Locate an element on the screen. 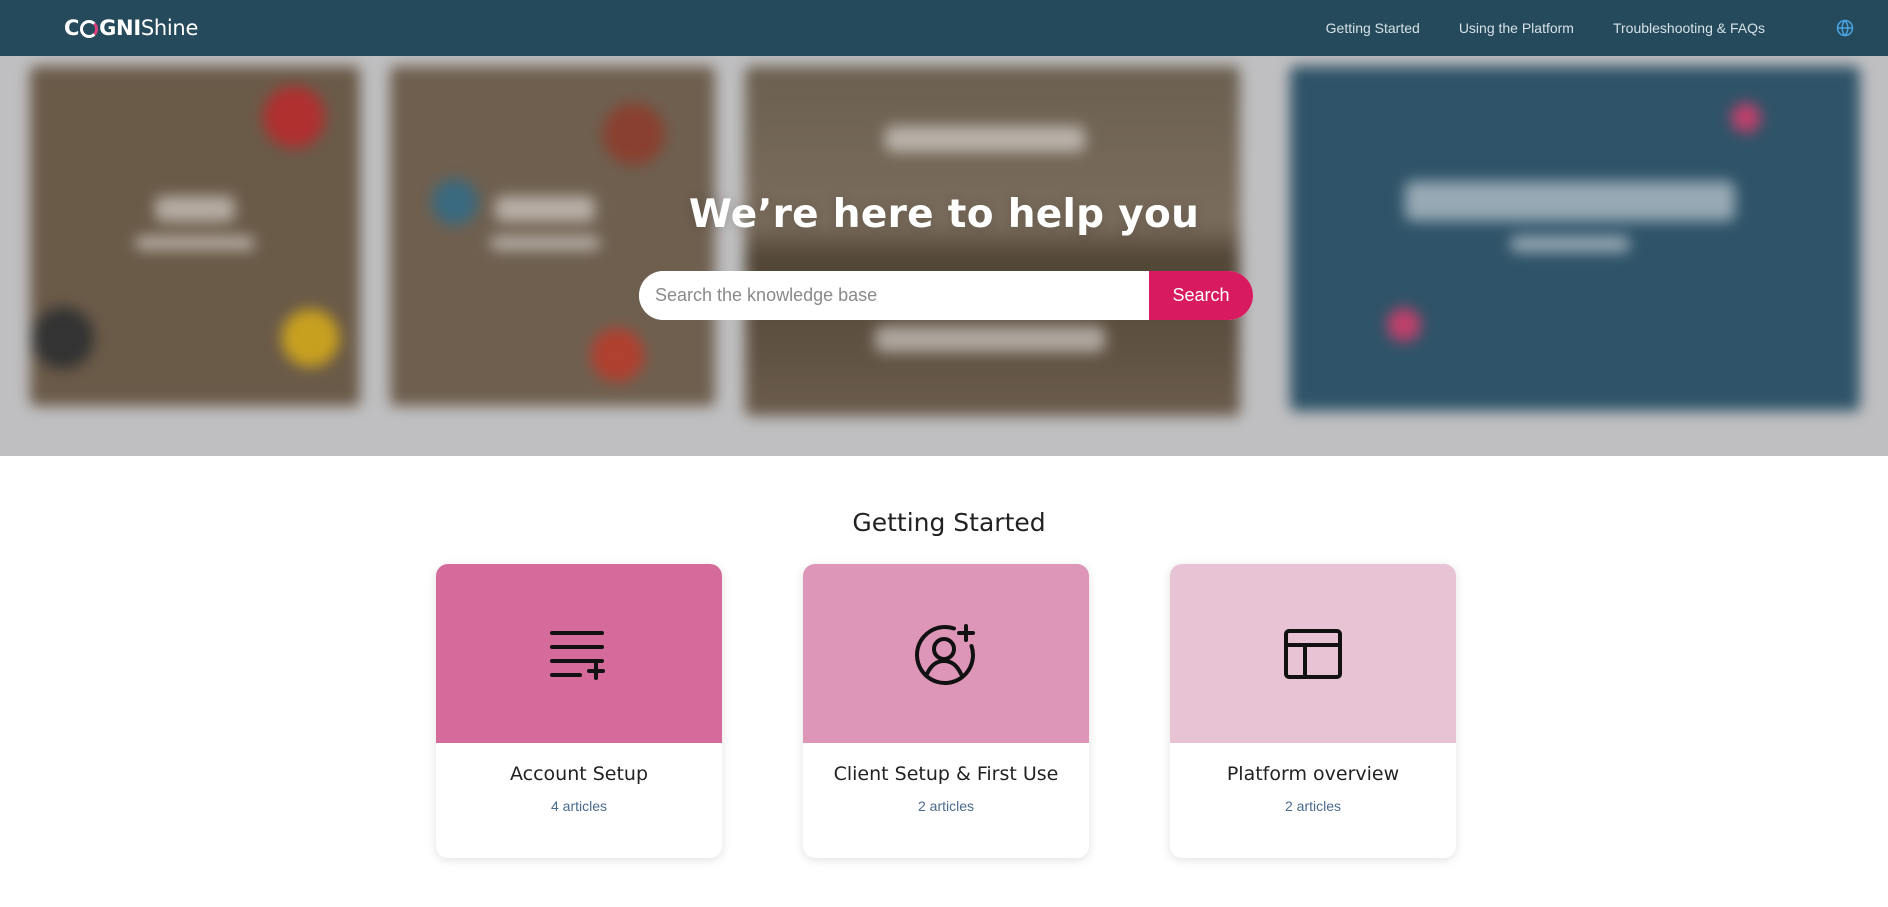  logo-text-c: C is located at coordinates (72, 28).